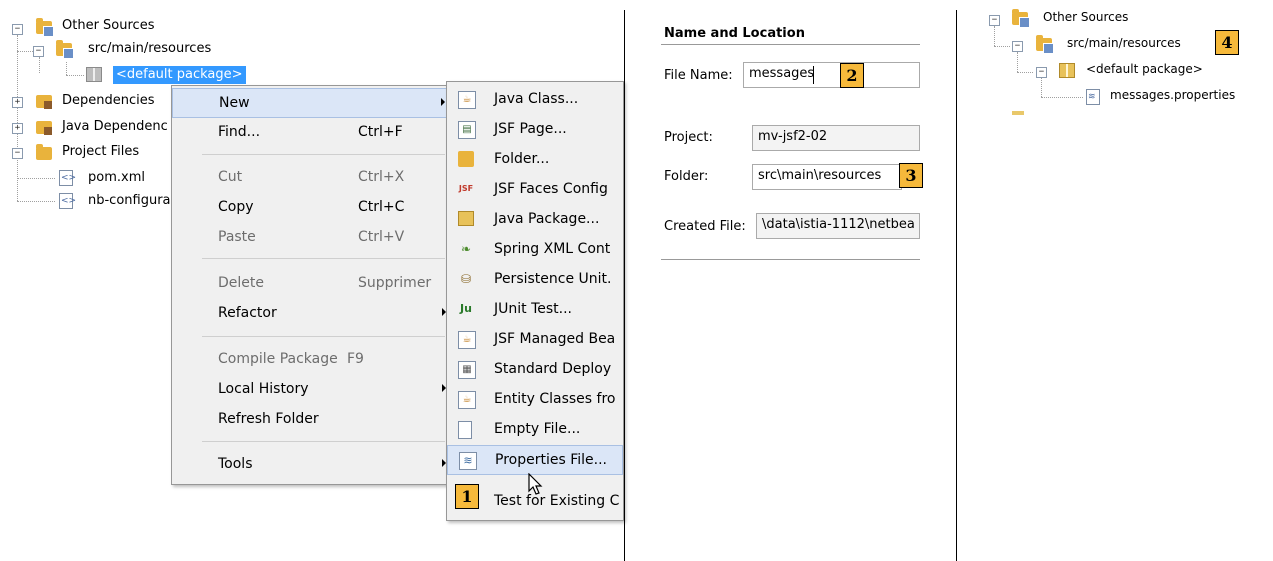  Describe the element at coordinates (44, 128) in the screenshot. I see `java-dependencies-icon` at that location.